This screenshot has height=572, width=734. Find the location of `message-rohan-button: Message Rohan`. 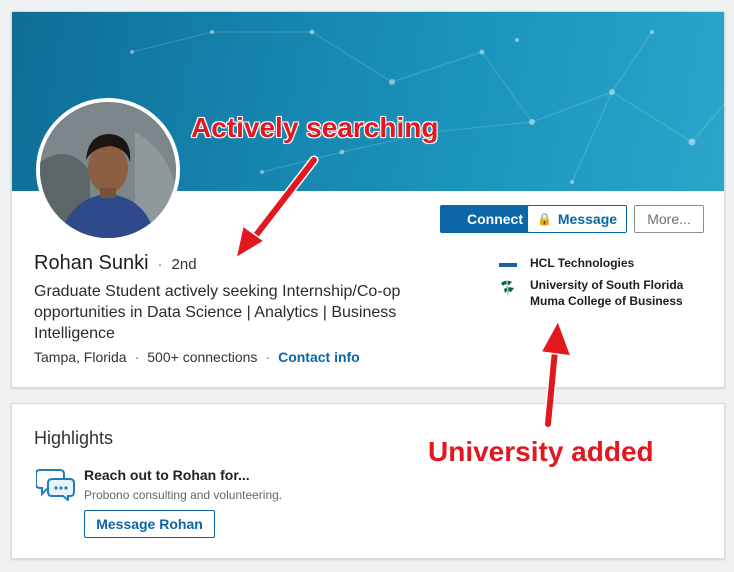

message-rohan-button: Message Rohan is located at coordinates (149, 524).